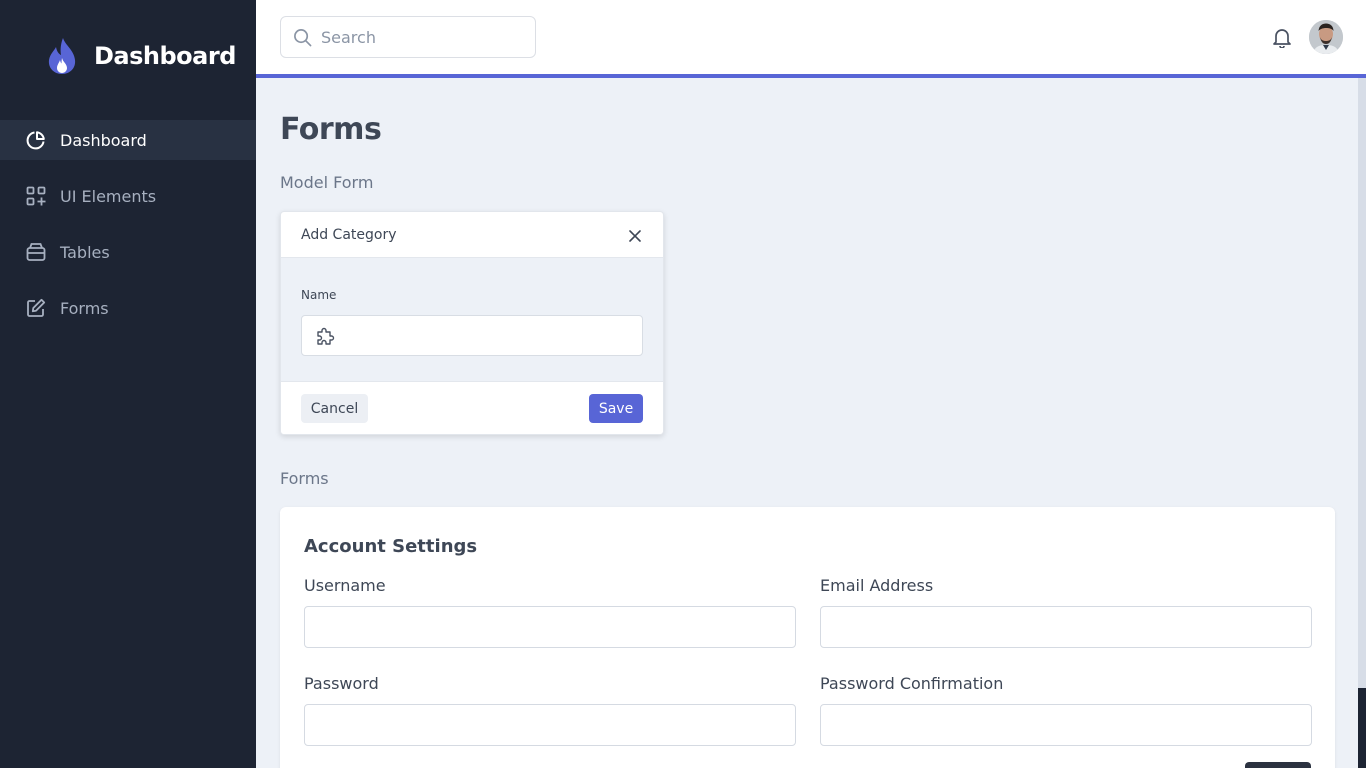  What do you see at coordinates (62, 56) in the screenshot?
I see `flame-logo-icon` at bounding box center [62, 56].